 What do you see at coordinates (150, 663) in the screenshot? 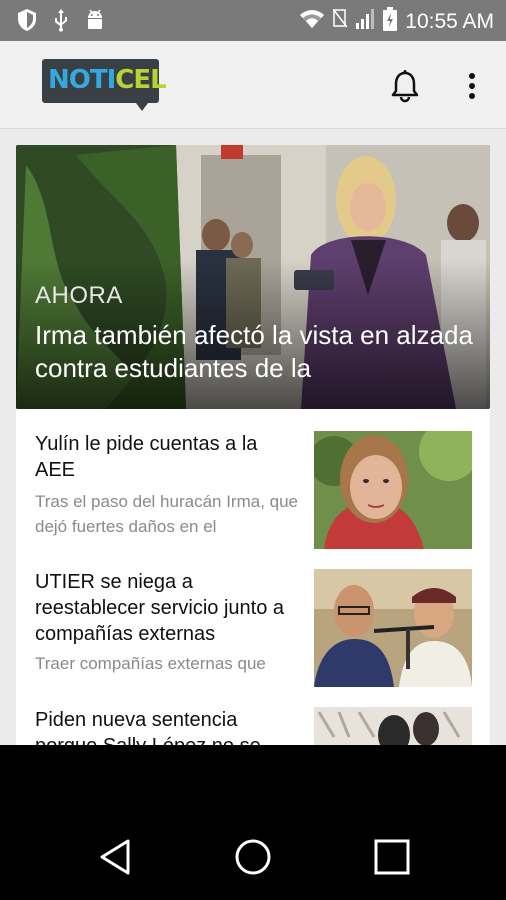
I see `article-summary: Traer compañías externas que` at bounding box center [150, 663].